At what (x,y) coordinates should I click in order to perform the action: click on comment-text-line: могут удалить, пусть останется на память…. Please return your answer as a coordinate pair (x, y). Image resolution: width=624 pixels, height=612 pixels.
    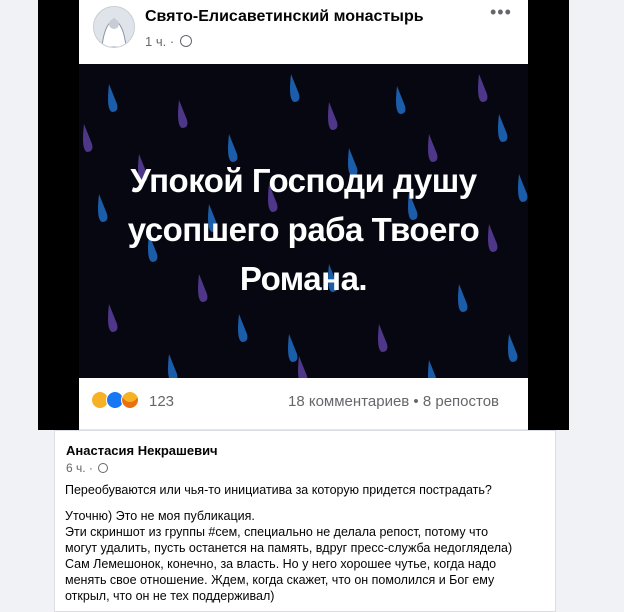
    Looking at the image, I should click on (289, 548).